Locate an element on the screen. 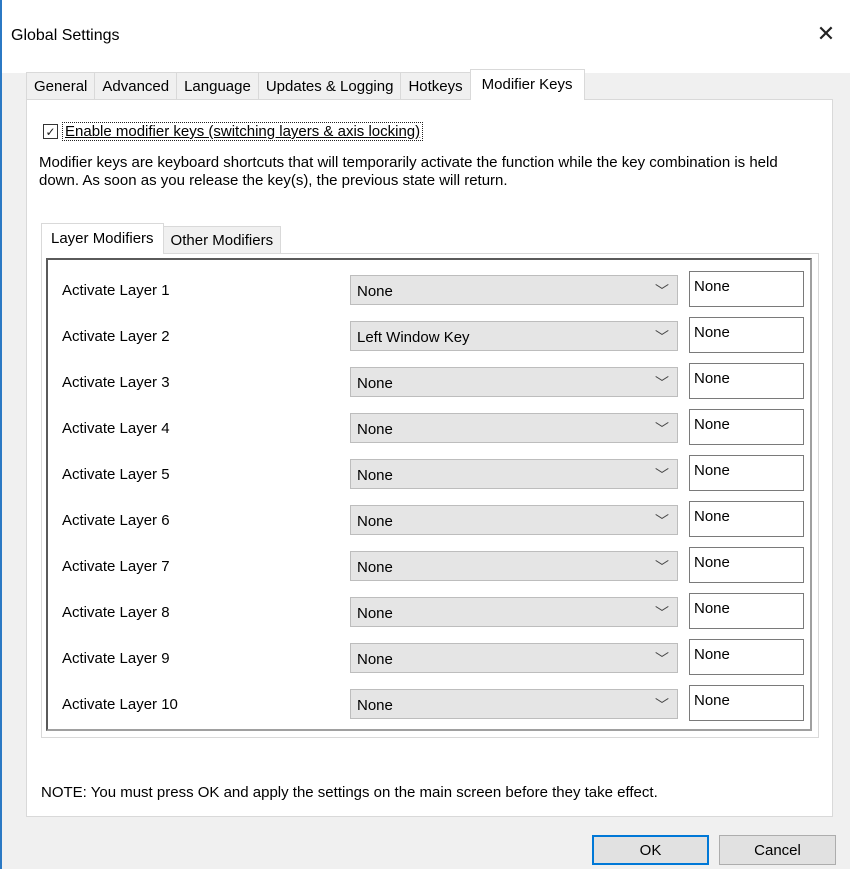 Image resolution: width=850 pixels, height=869 pixels. modifier-subtabs: Layer Modifiers Other Modifiers is located at coordinates (161, 238).